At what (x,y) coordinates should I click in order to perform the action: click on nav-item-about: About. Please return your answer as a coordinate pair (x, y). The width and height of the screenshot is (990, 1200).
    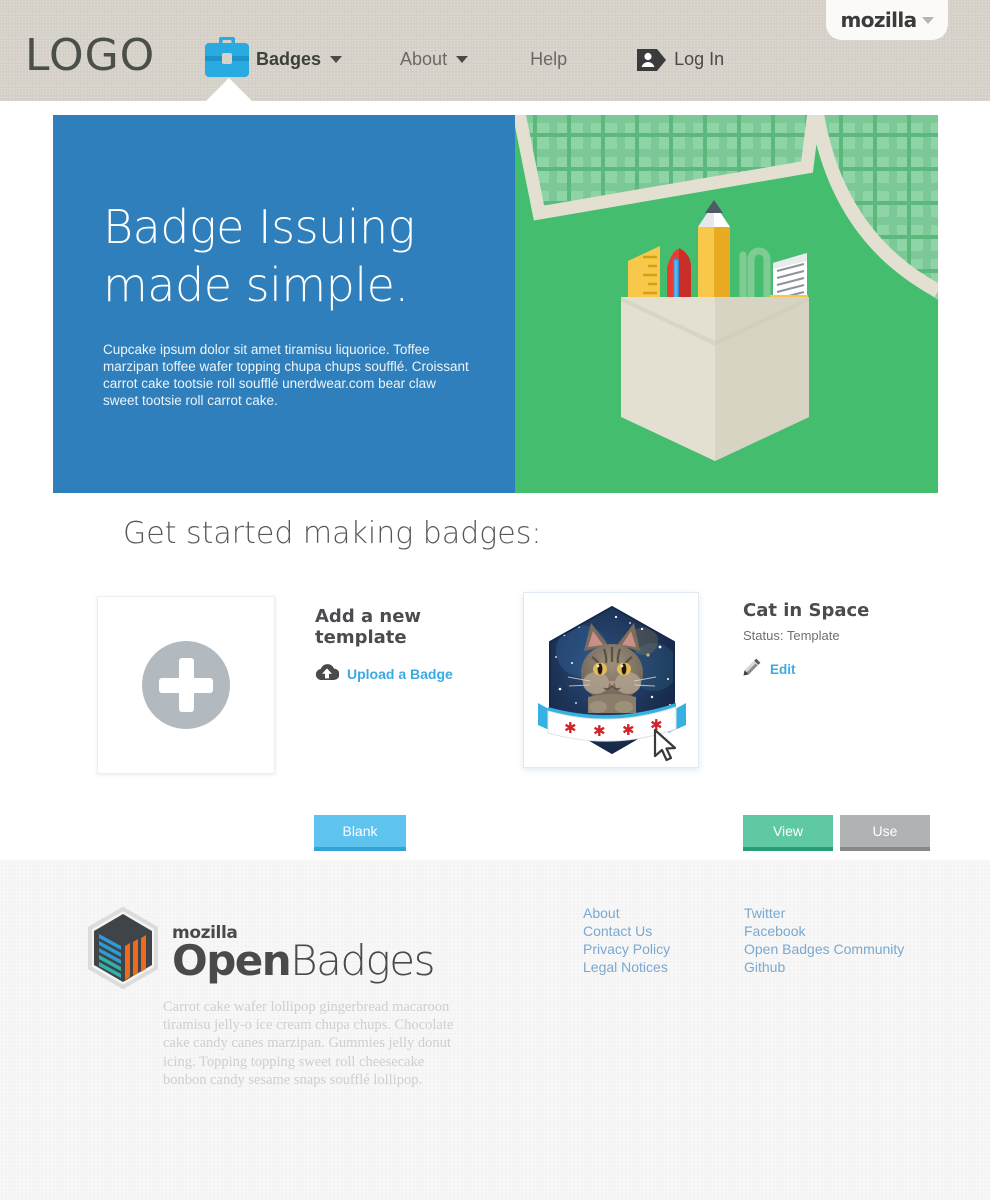
    Looking at the image, I should click on (434, 59).